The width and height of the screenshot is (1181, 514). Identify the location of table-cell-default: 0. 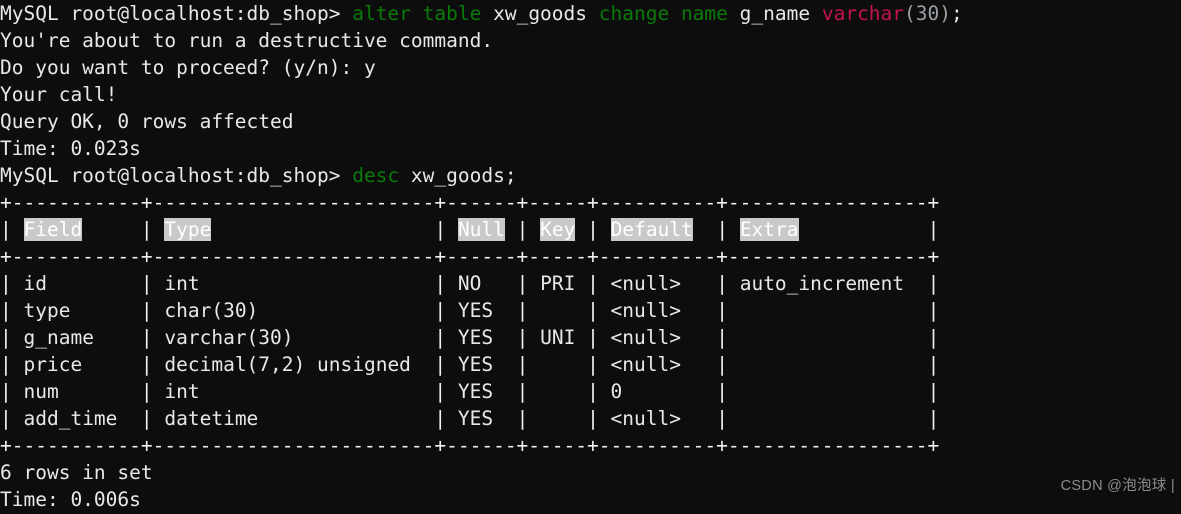
(657, 391).